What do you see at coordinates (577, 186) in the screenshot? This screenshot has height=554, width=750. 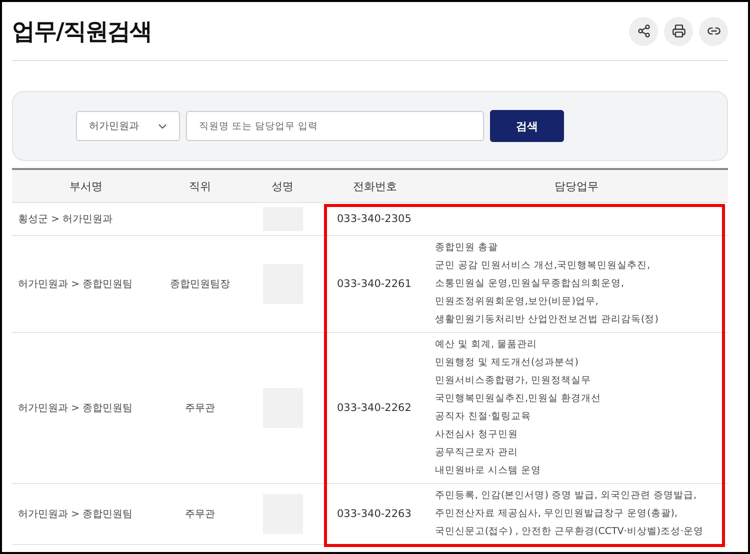 I see `column-header: 담당업무` at bounding box center [577, 186].